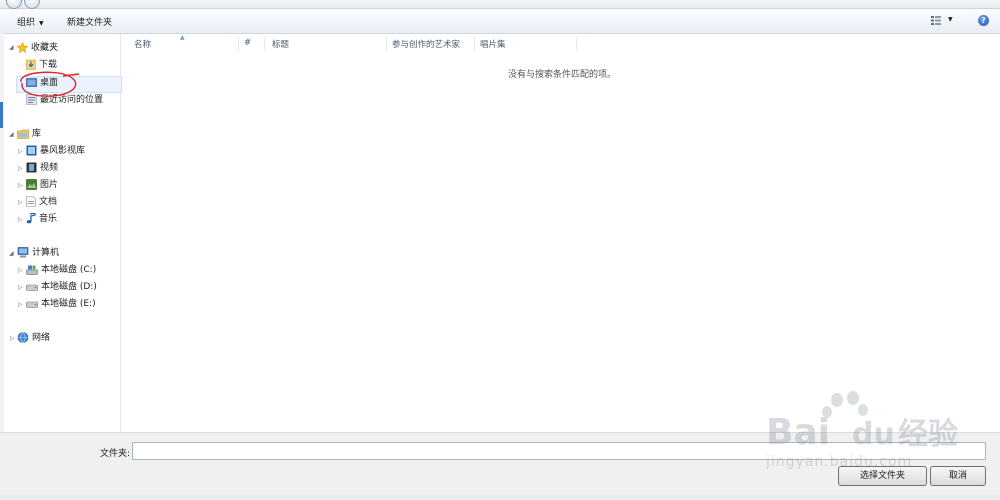 This screenshot has width=1000, height=500. I want to click on nav-item-drive-e: 本地磁盘 (E:), so click(61, 304).